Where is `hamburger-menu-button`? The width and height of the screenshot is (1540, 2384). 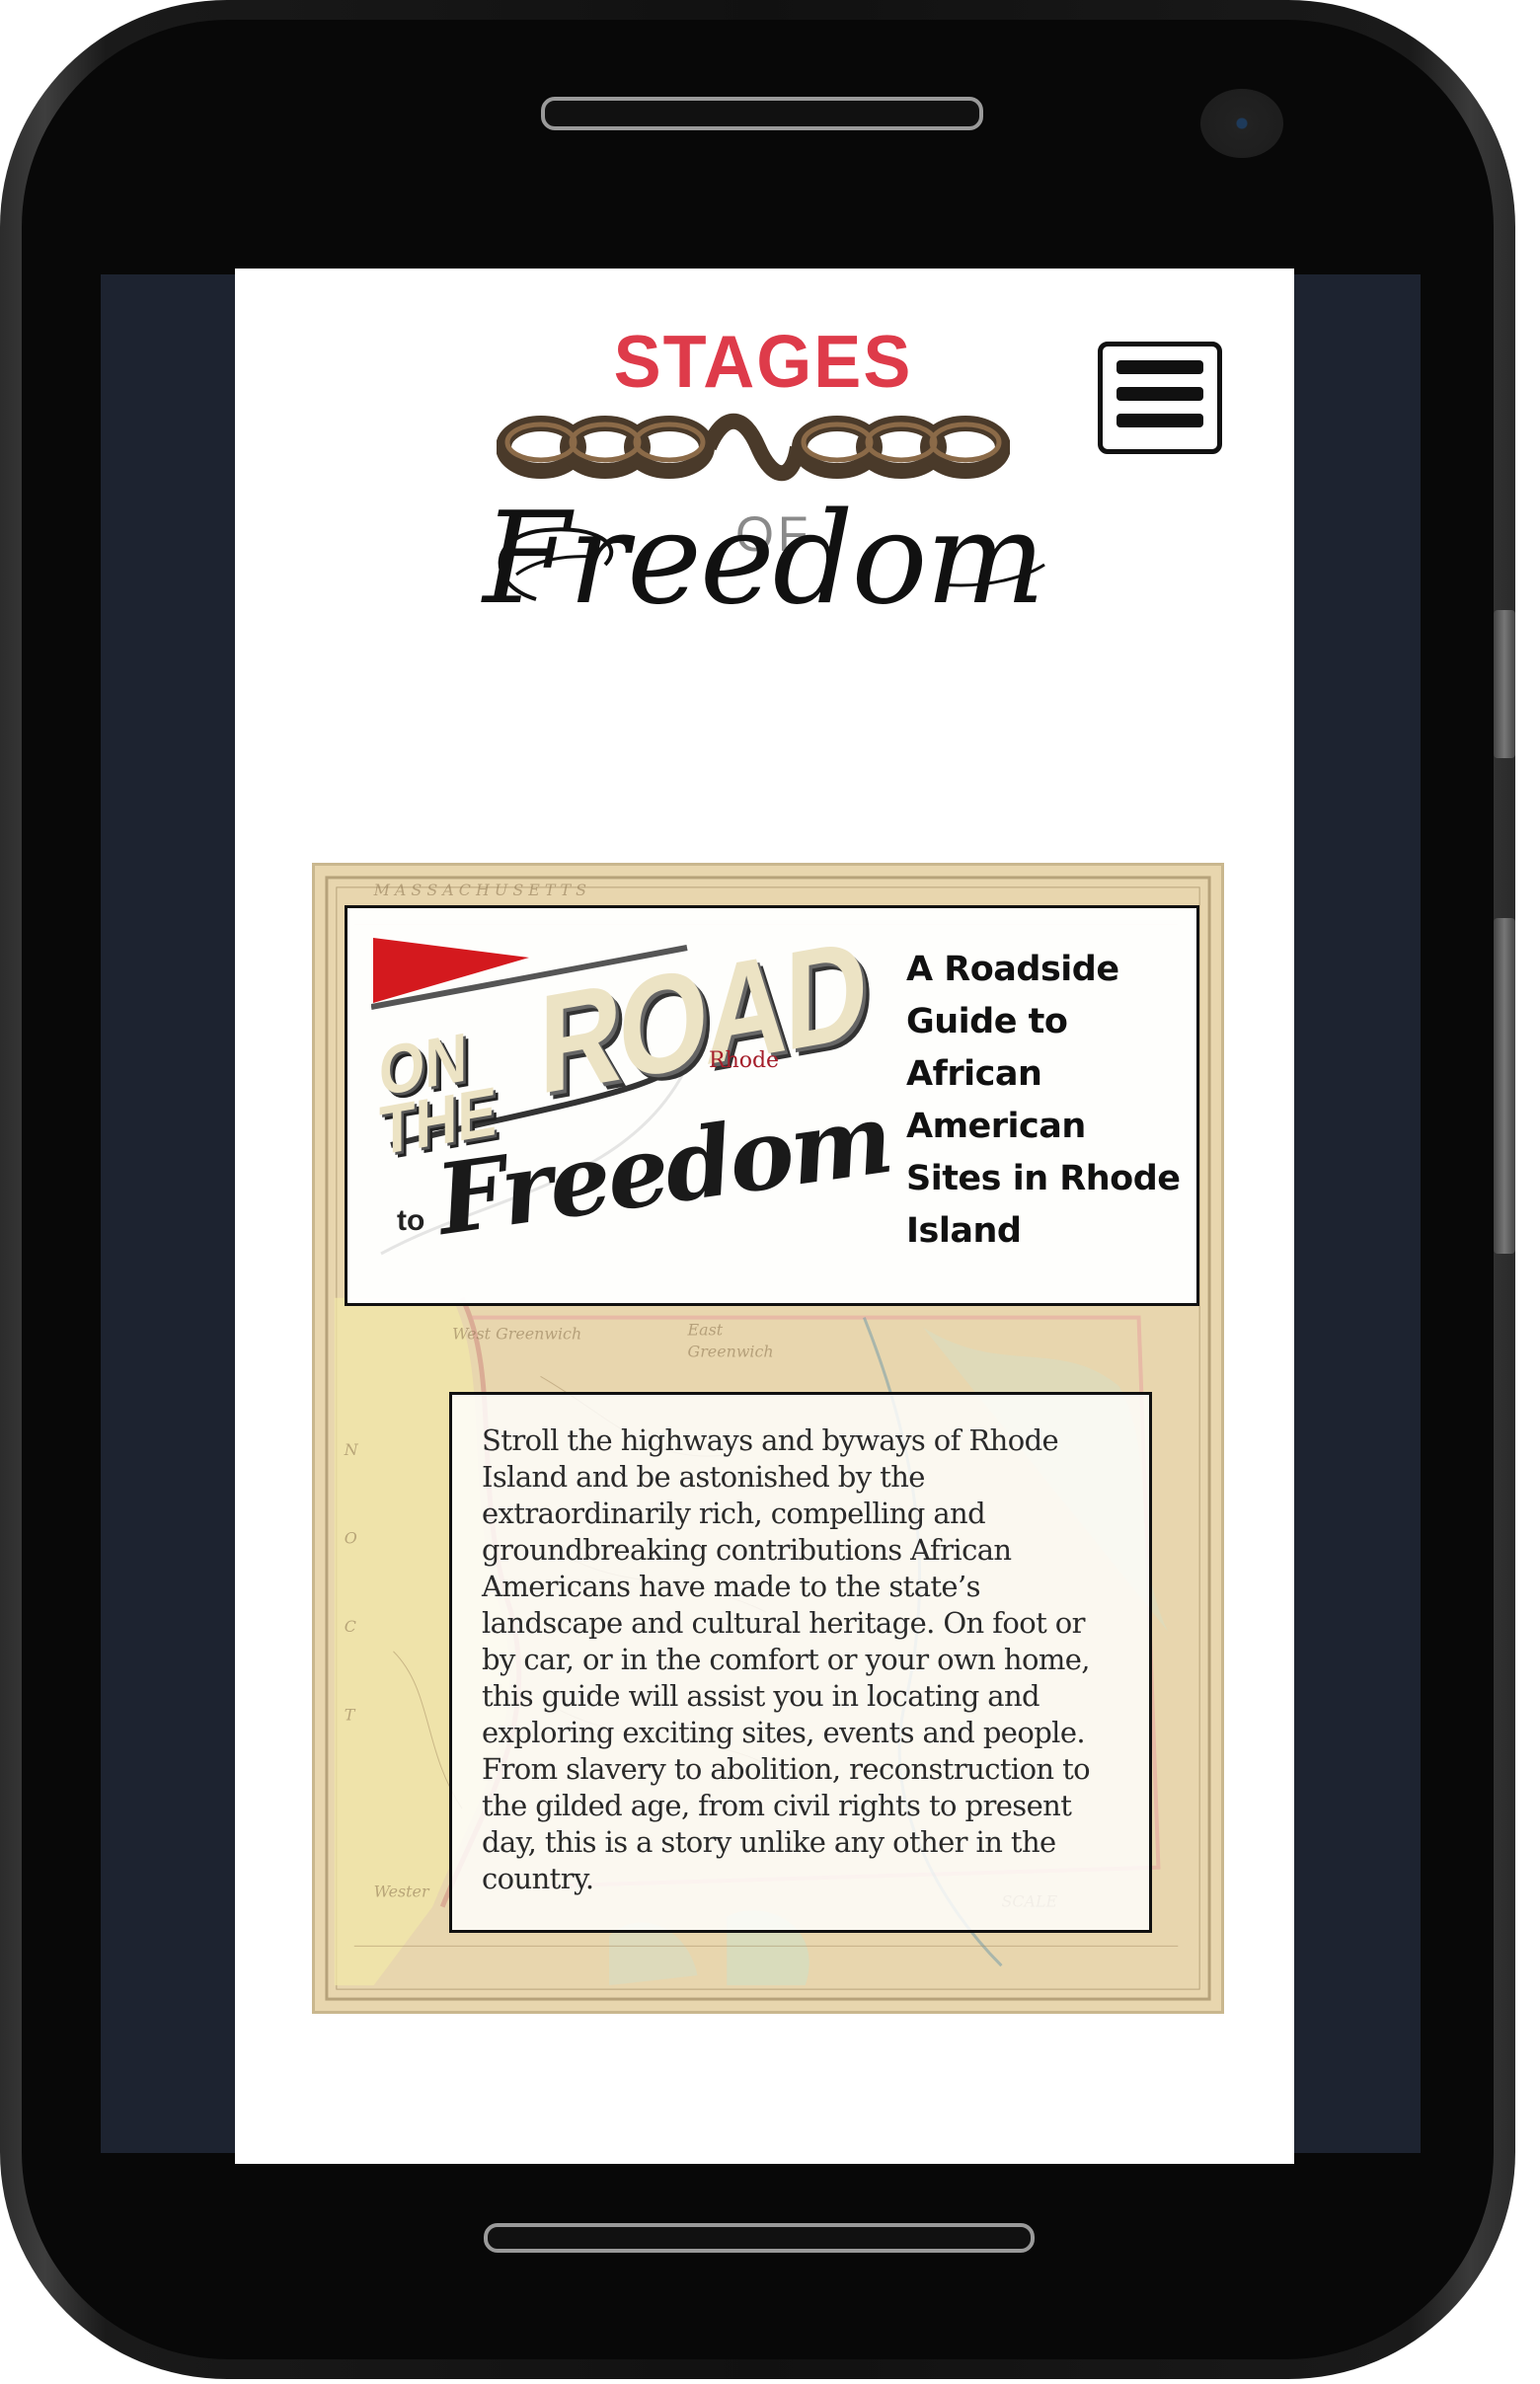 hamburger-menu-button is located at coordinates (1160, 398).